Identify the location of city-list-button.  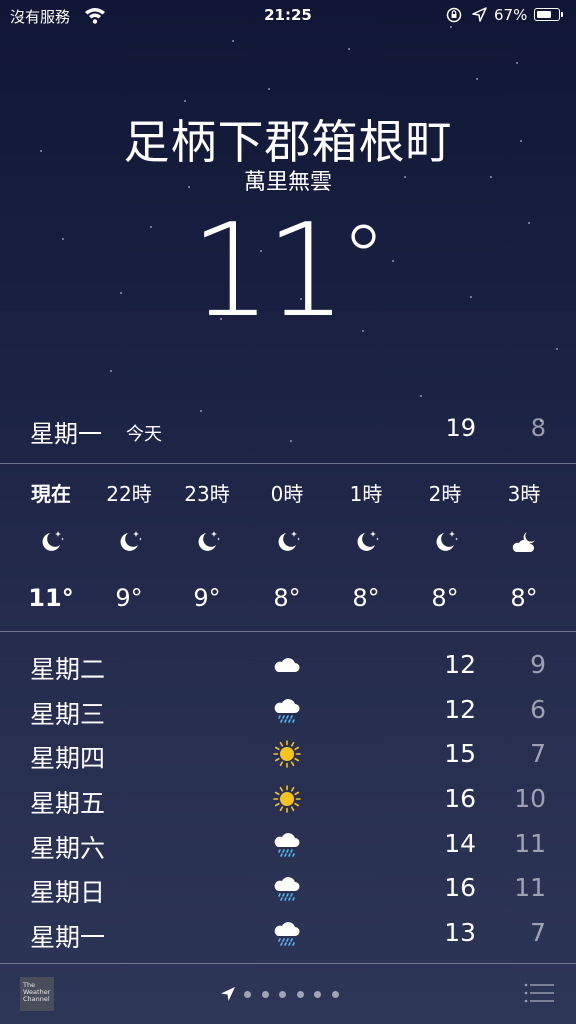
(539, 993).